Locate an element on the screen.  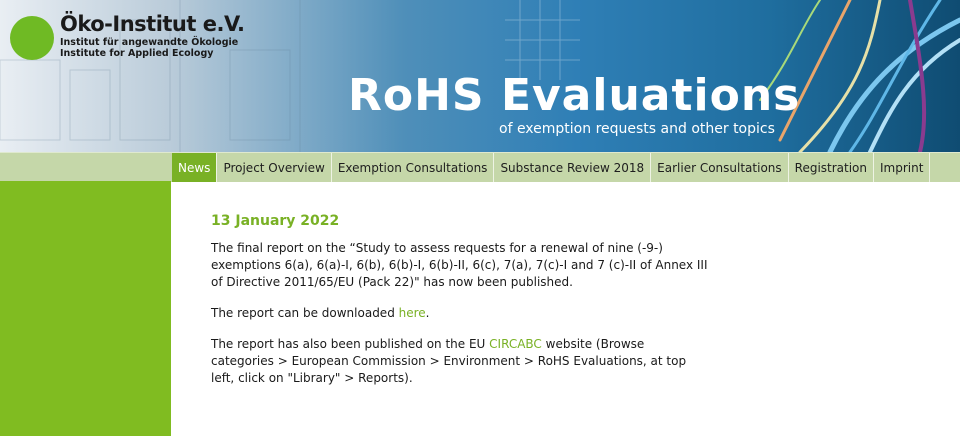
paragraph-2-end: . is located at coordinates (427, 313).